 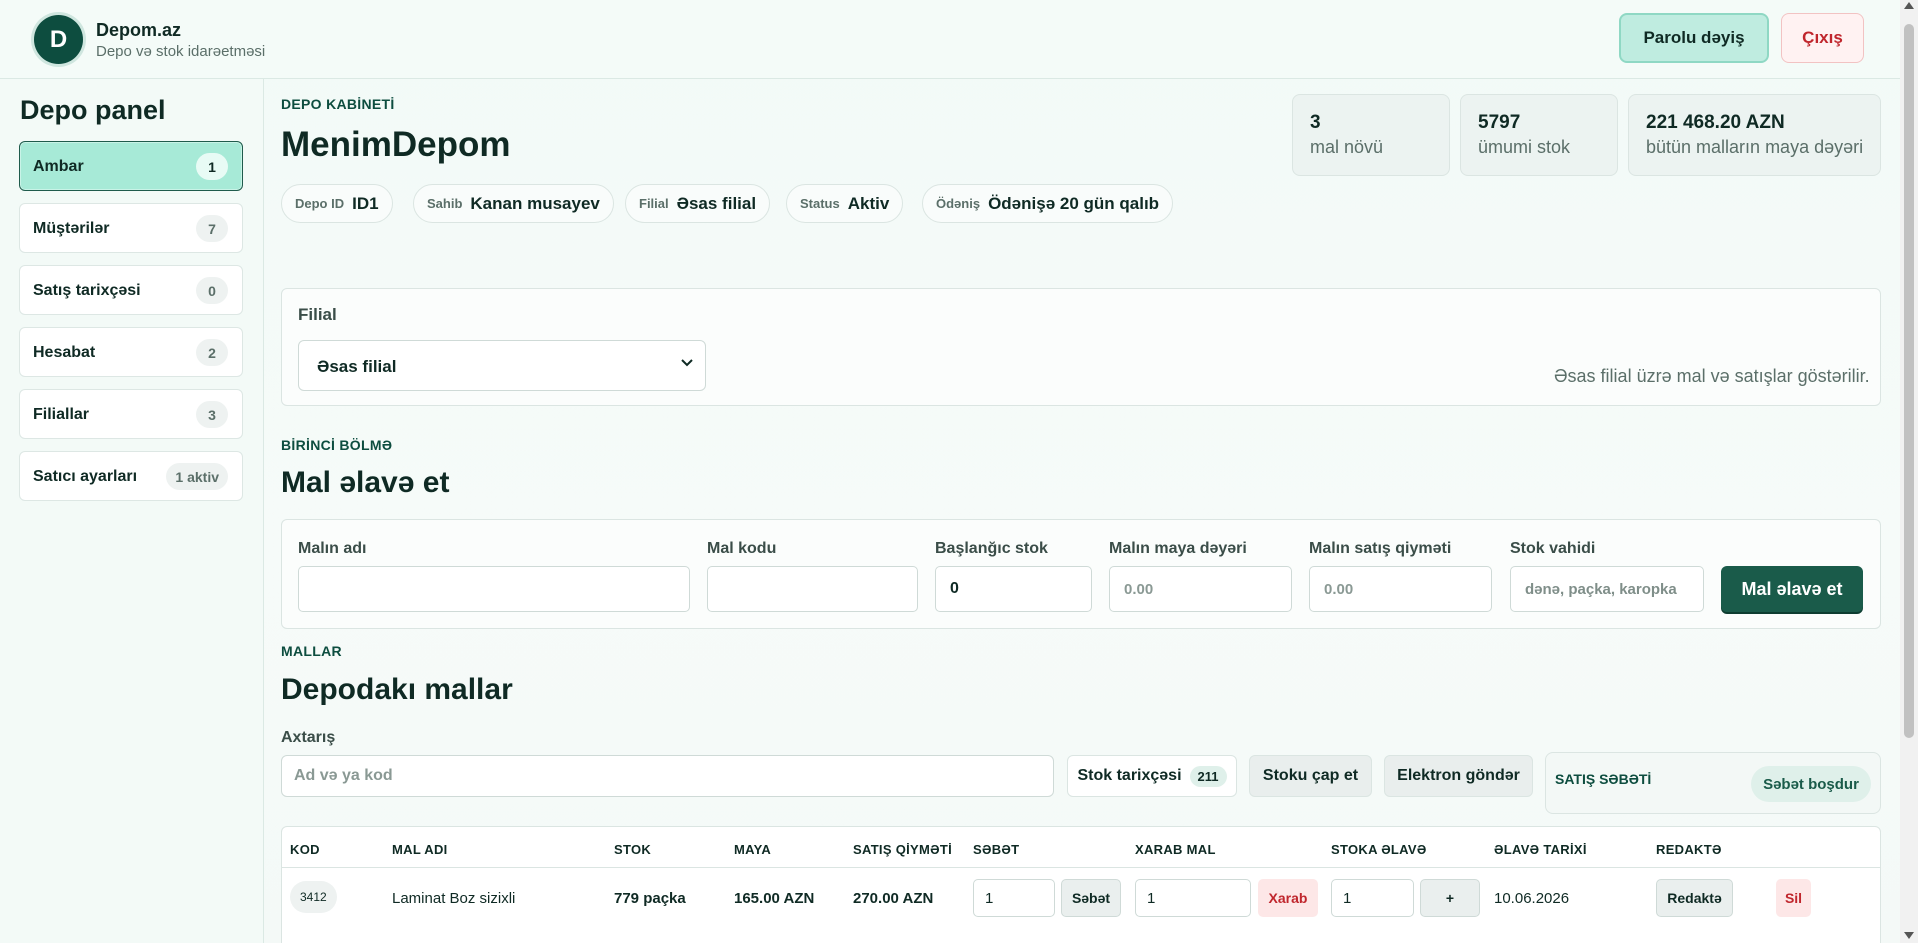 I want to click on stat-value: 5797, so click(x=1499, y=122).